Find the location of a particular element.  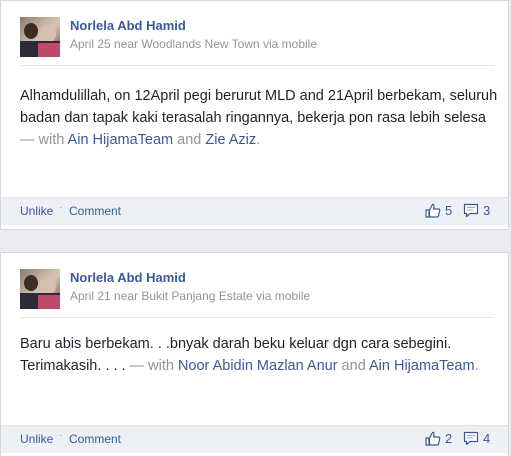

story-footer: Unlike · Comment 5 3 is located at coordinates (254, 211).